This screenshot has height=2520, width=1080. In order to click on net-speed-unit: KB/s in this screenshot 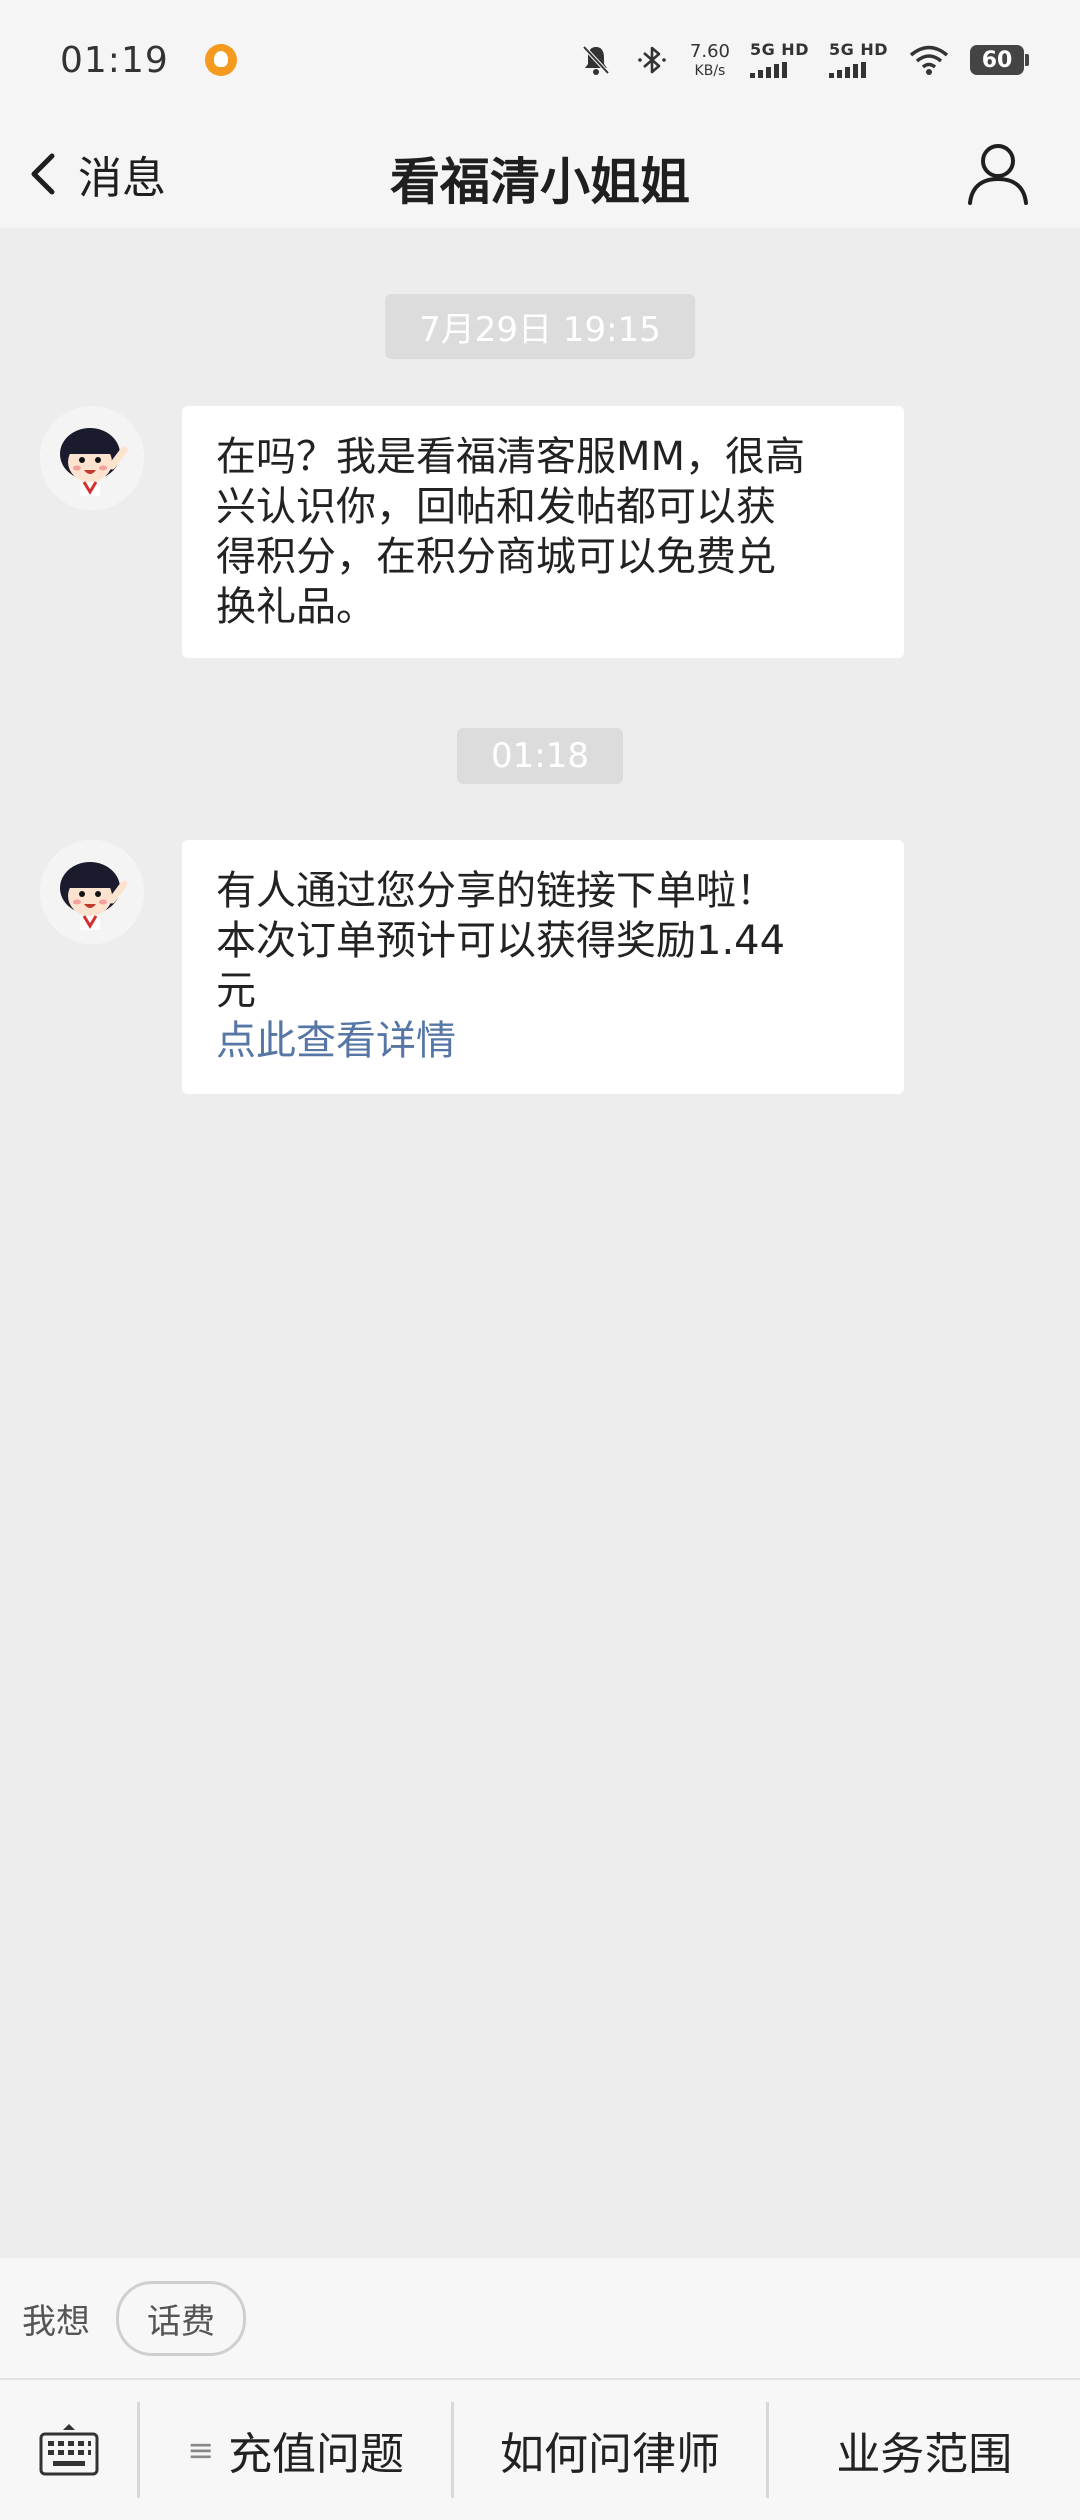, I will do `click(710, 70)`.